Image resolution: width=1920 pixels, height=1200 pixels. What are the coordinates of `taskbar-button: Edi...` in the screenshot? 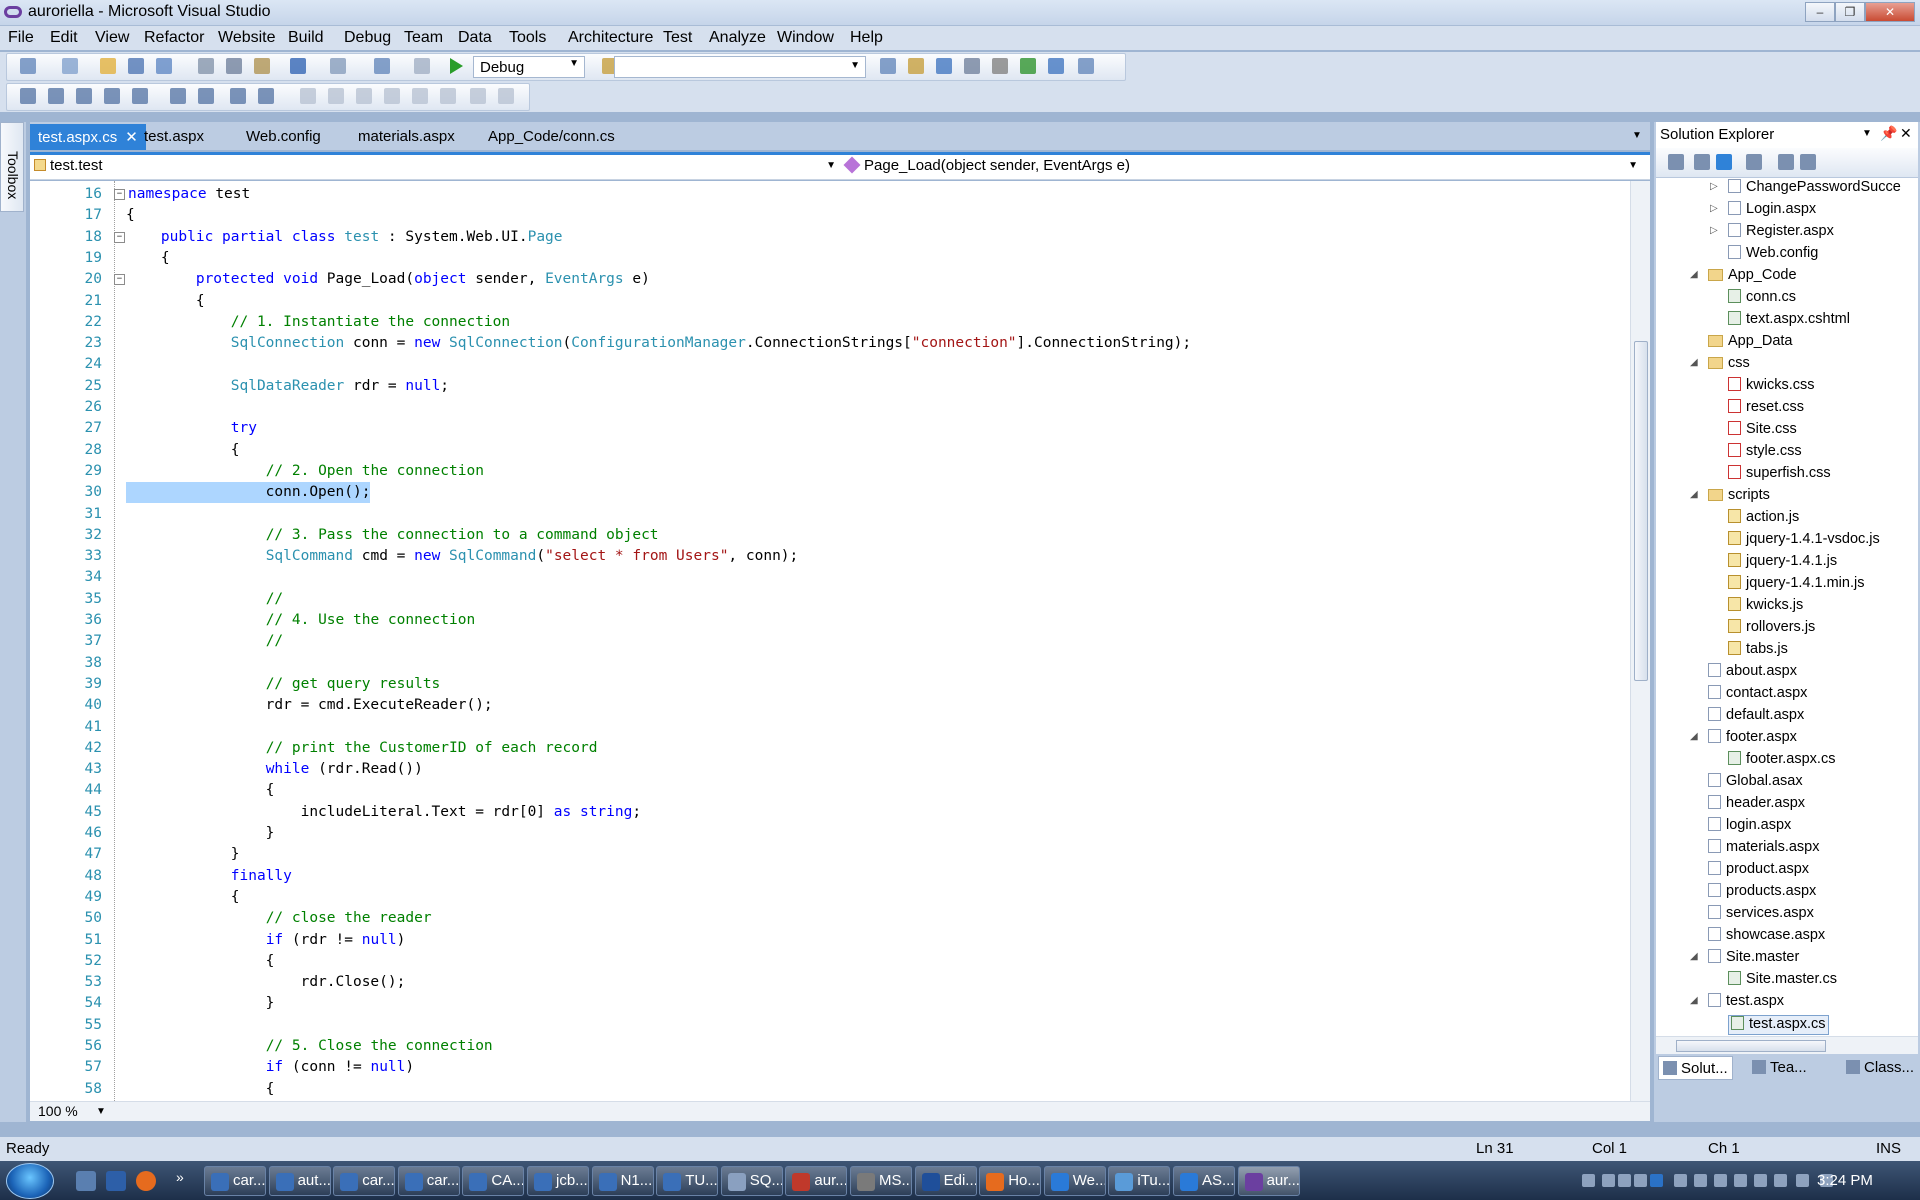 It's located at (945, 1181).